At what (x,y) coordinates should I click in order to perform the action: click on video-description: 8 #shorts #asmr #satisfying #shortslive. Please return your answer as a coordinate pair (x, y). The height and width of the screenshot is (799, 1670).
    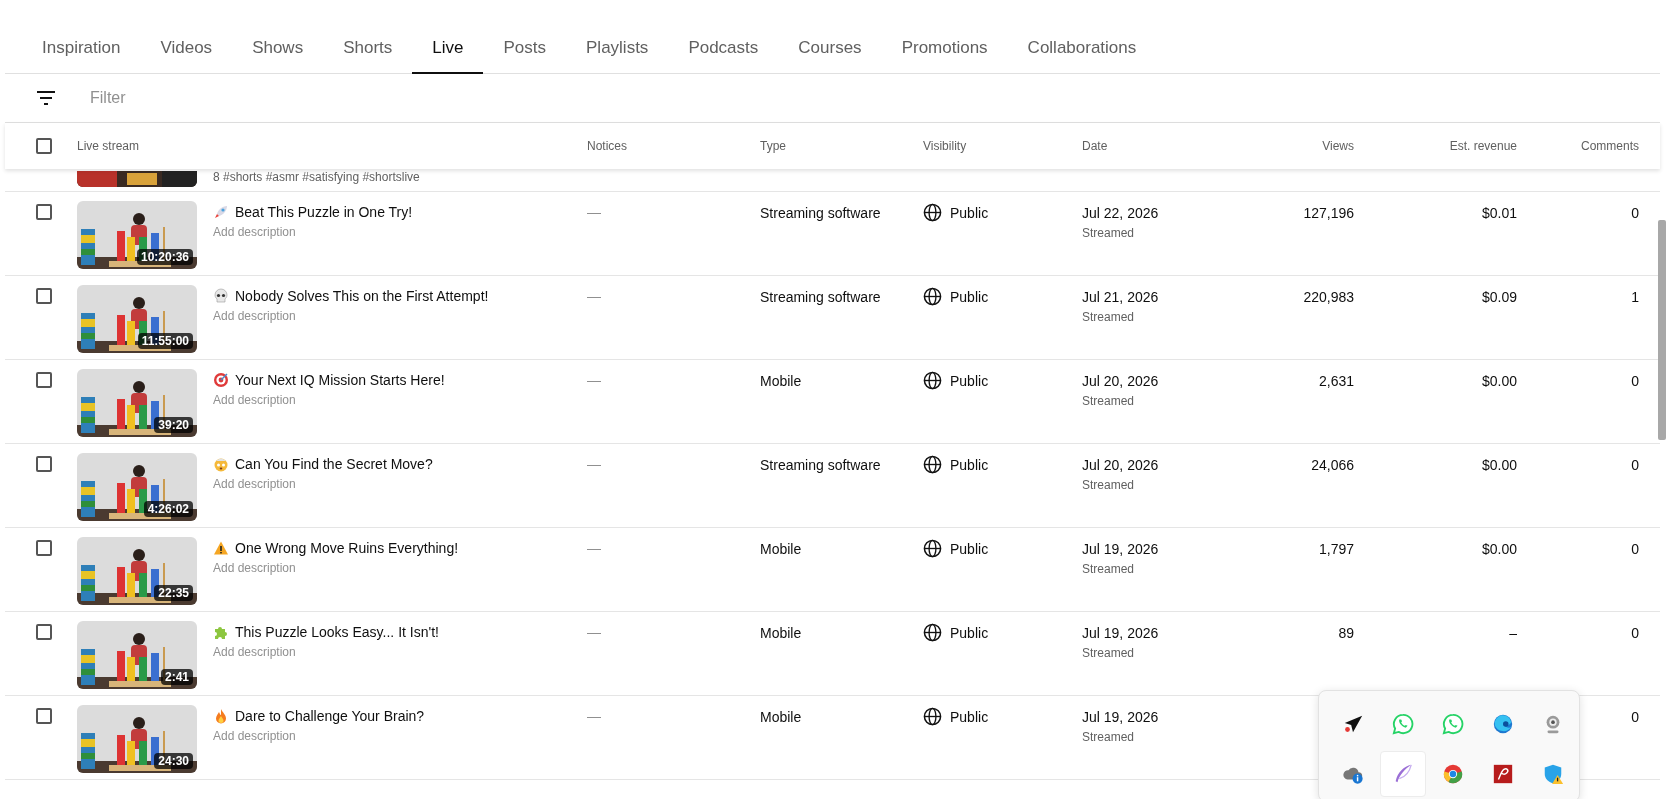
    Looking at the image, I should click on (316, 177).